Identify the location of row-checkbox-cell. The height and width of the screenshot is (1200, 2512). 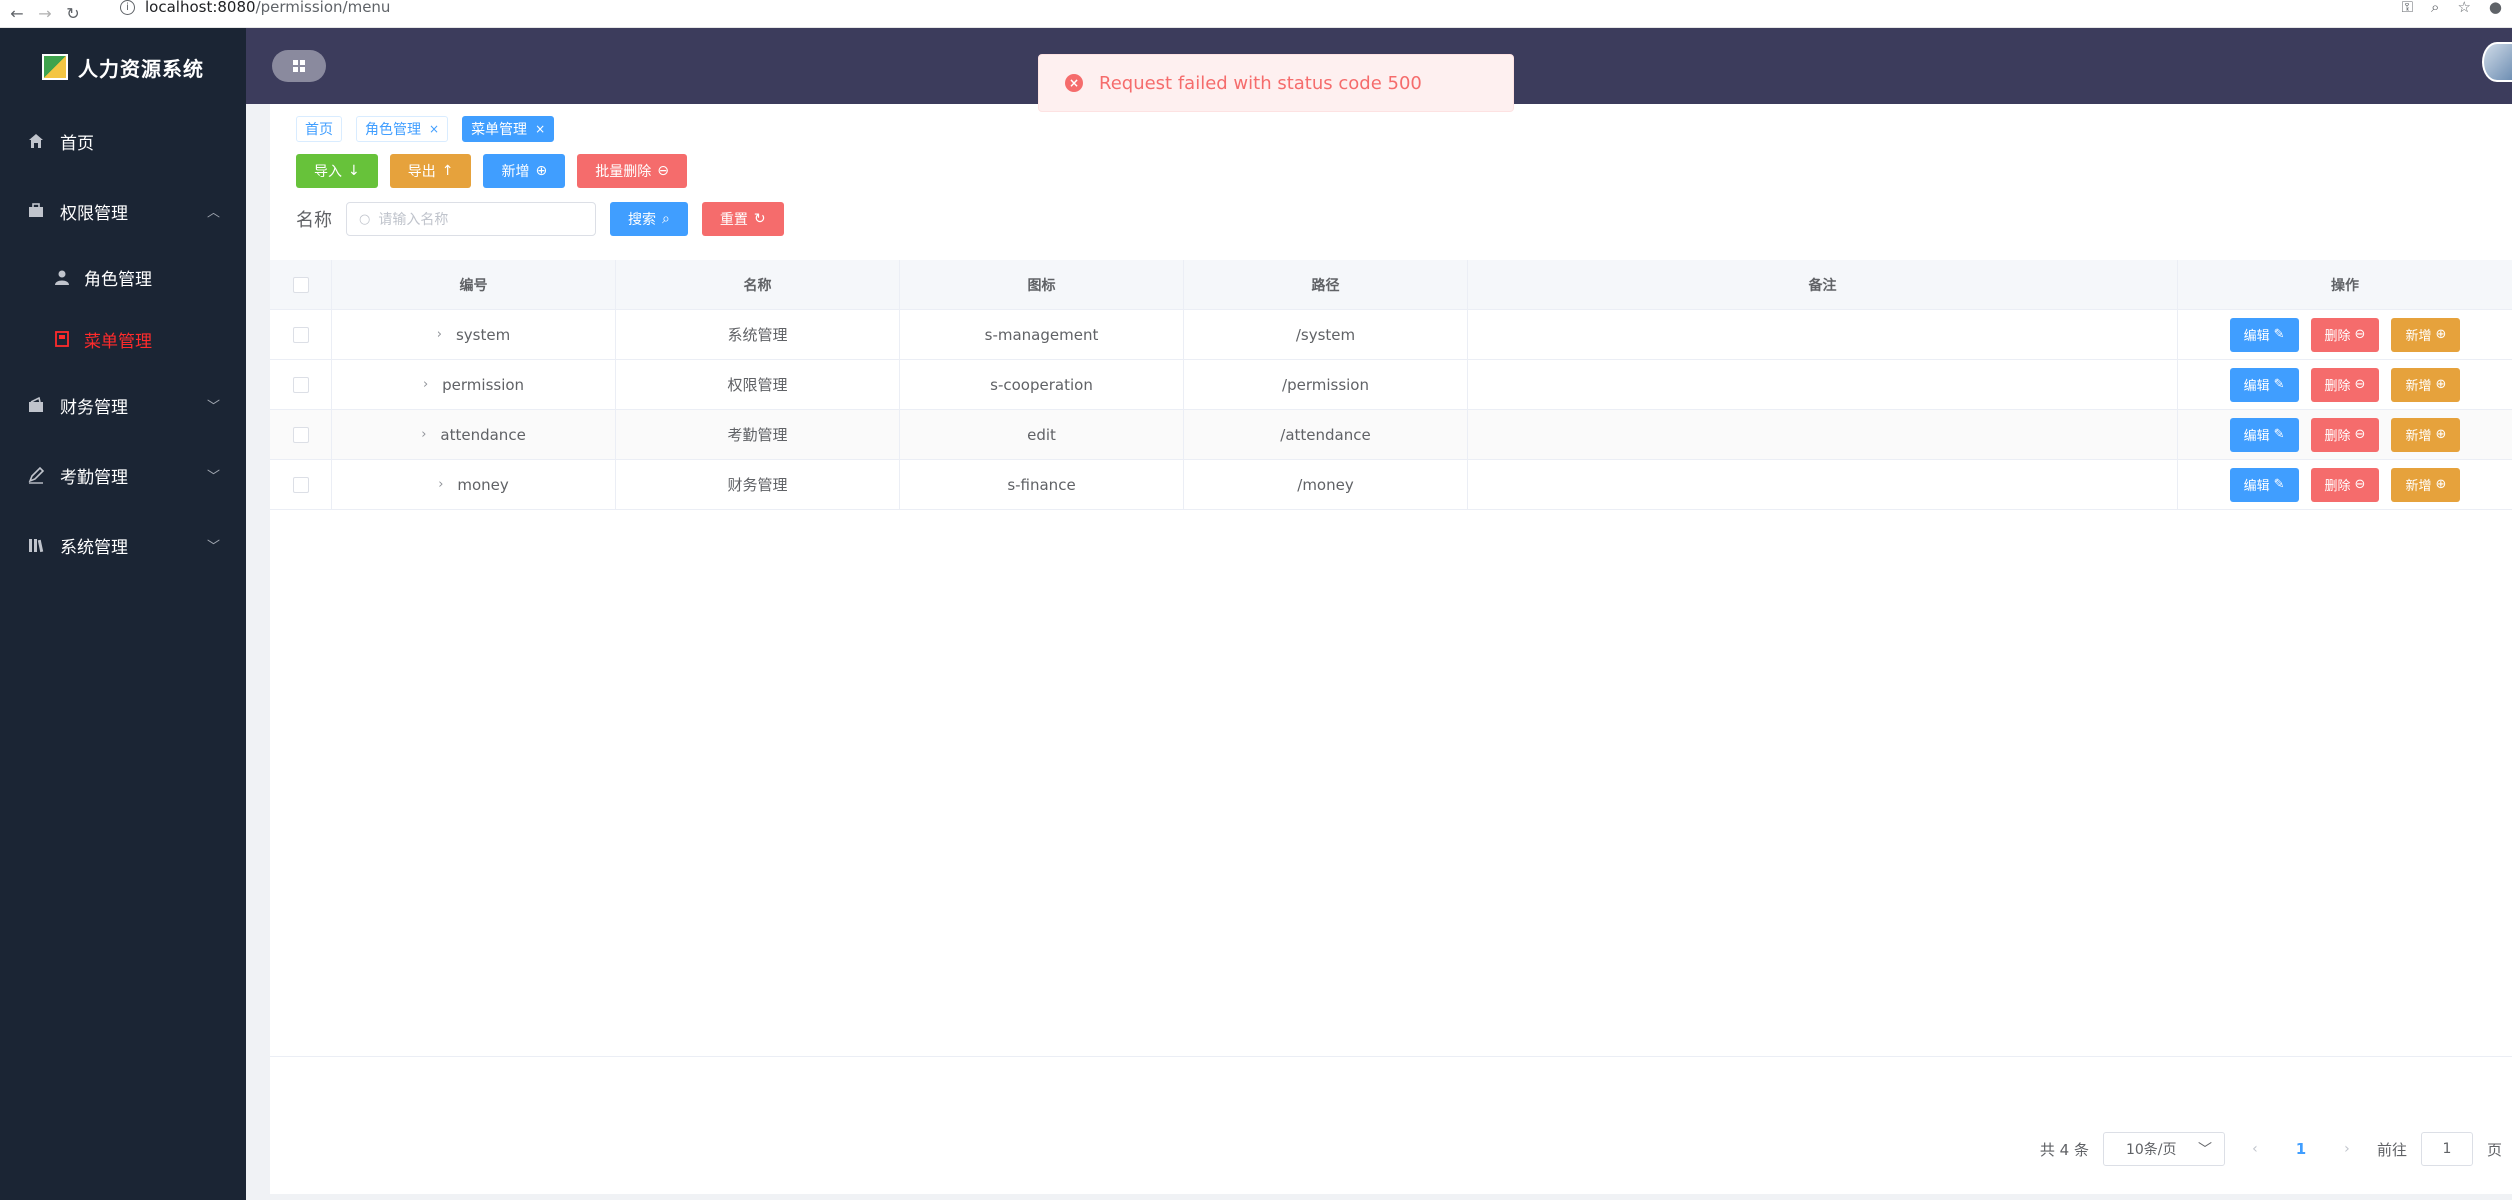
(301, 384).